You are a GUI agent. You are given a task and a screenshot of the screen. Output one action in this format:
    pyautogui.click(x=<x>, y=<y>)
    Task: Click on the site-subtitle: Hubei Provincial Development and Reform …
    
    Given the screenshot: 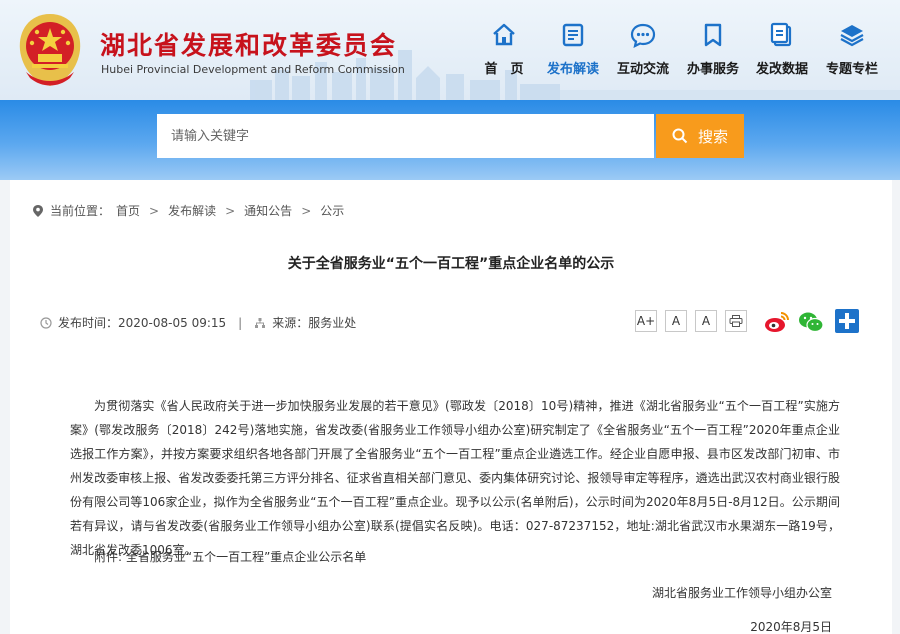 What is the action you would take?
    pyautogui.click(x=253, y=69)
    